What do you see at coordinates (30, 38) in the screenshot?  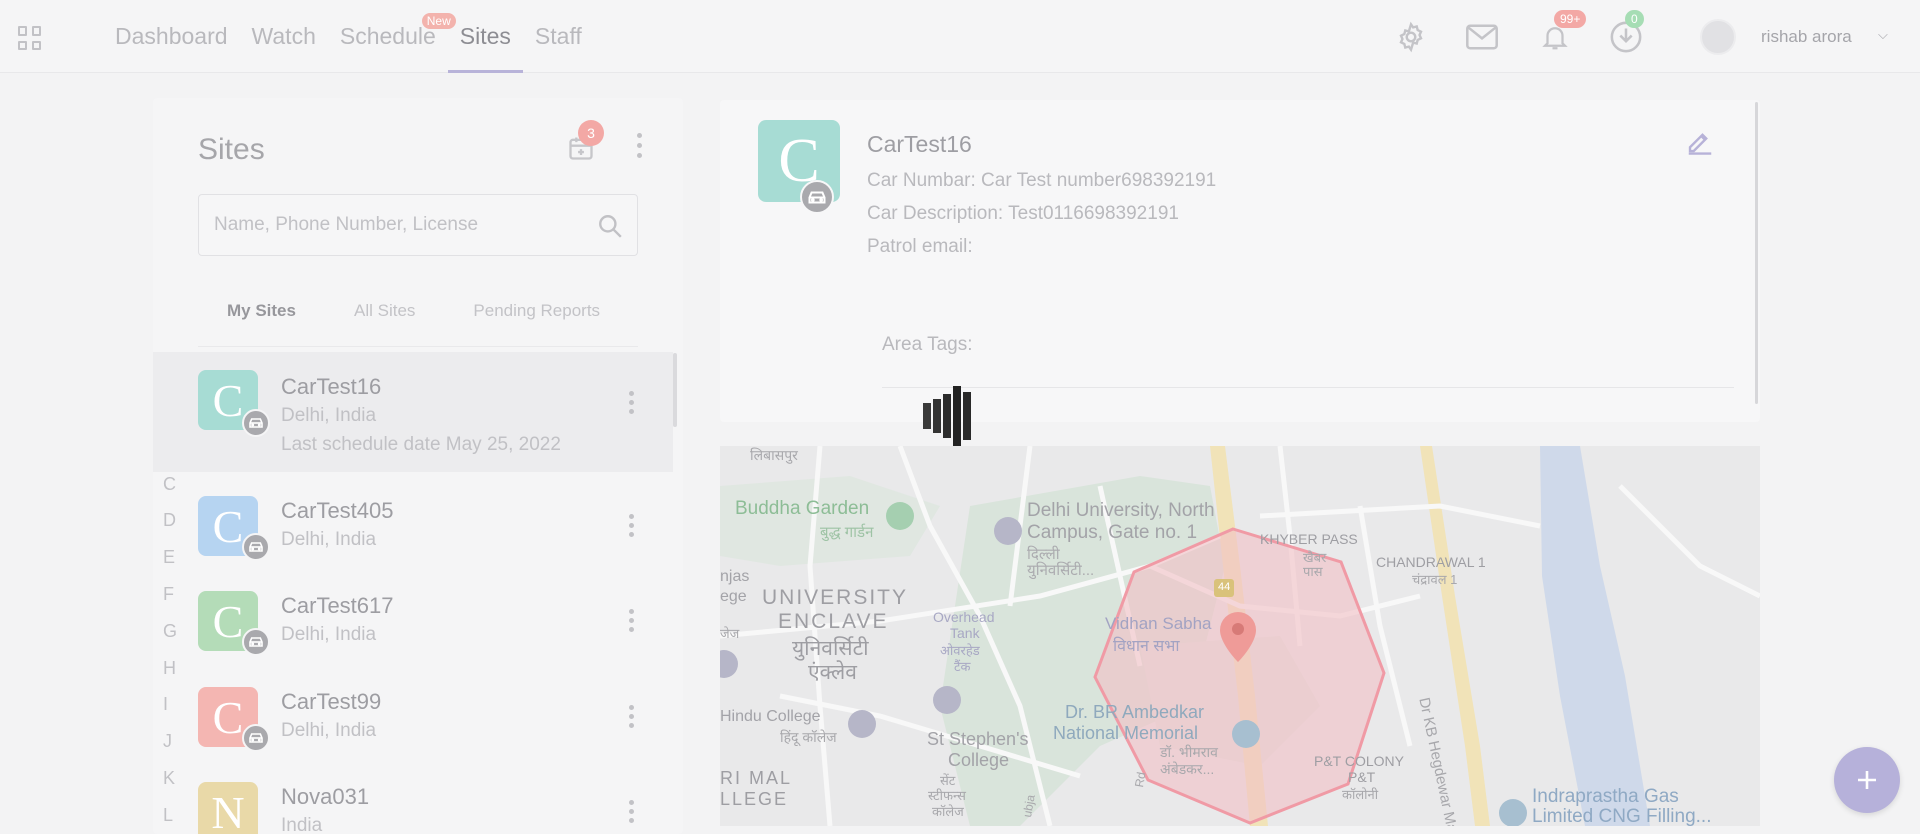 I see `apps-grid-icon` at bounding box center [30, 38].